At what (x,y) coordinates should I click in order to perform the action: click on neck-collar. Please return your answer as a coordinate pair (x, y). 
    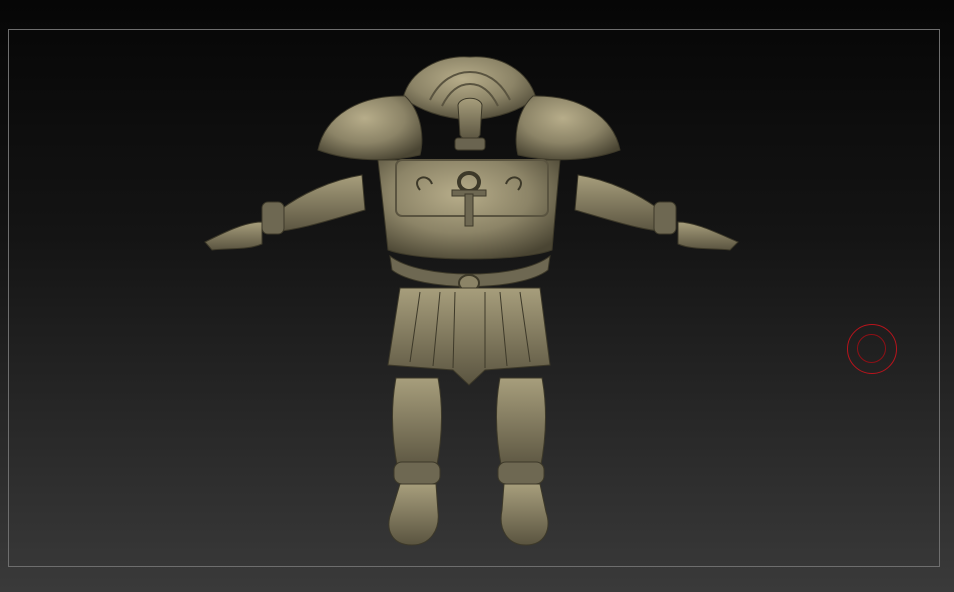
    Looking at the image, I should click on (470, 144).